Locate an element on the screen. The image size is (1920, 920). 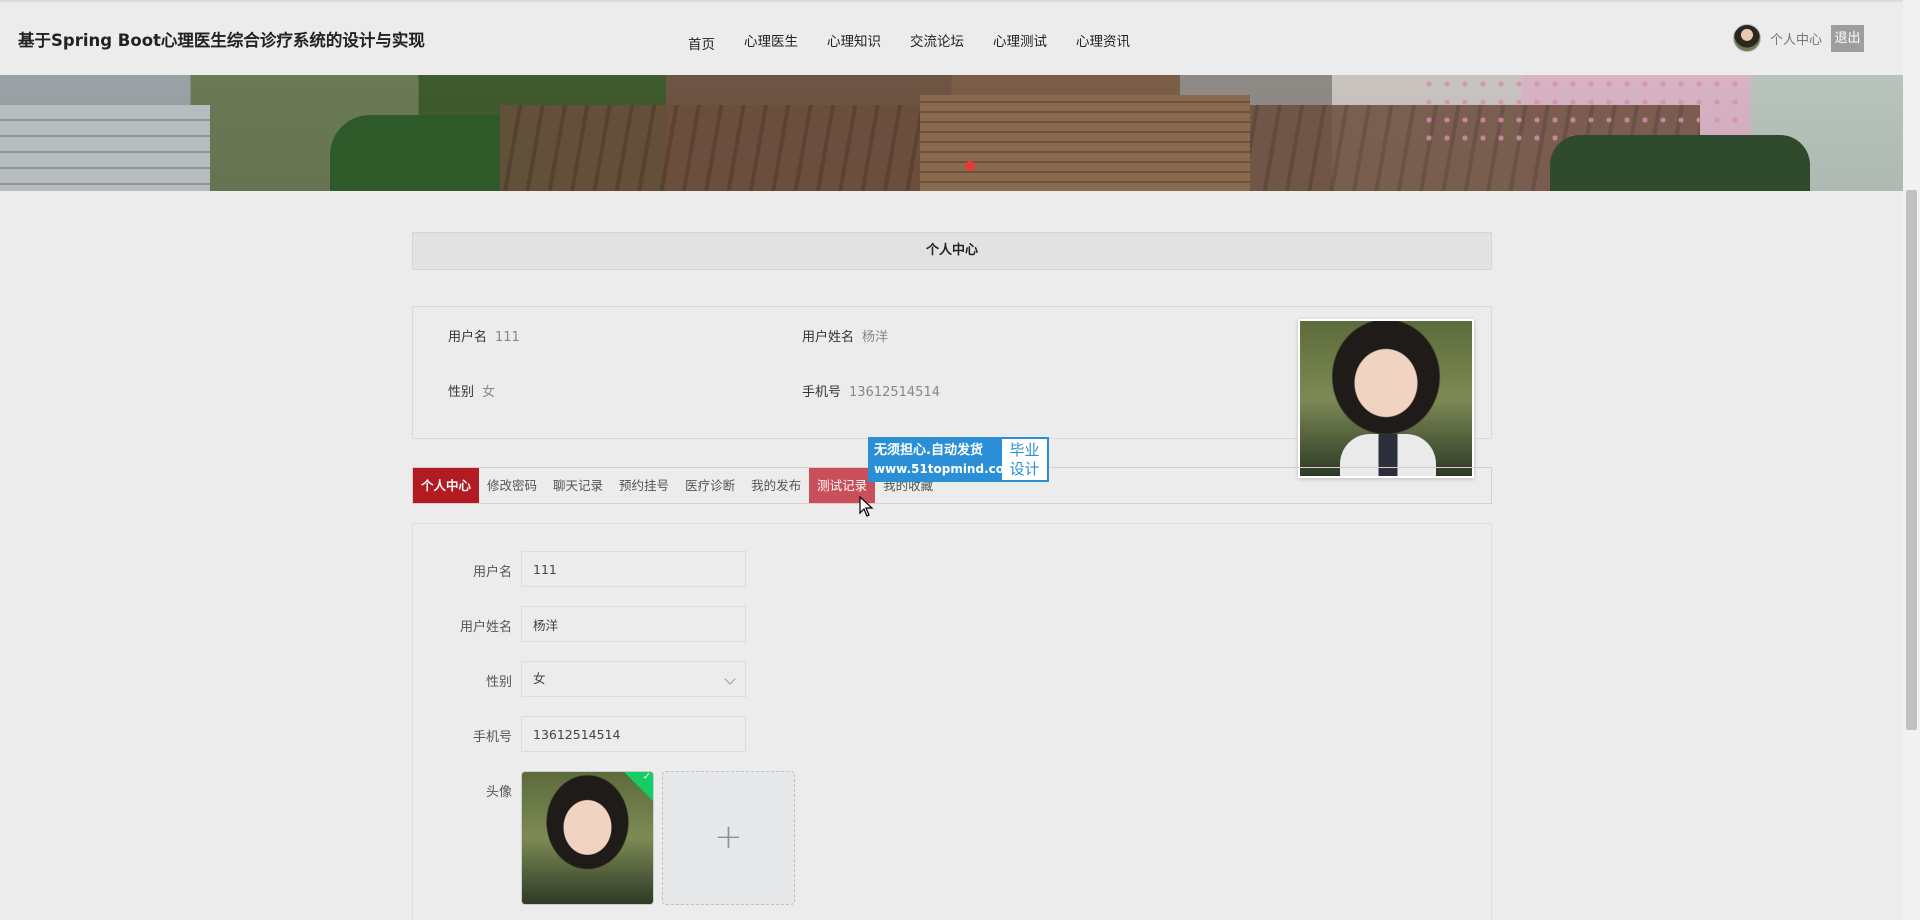
watermark-badge: 无须担心.自动发货 www.51topmind.com 毕业 设计 is located at coordinates (958, 459).